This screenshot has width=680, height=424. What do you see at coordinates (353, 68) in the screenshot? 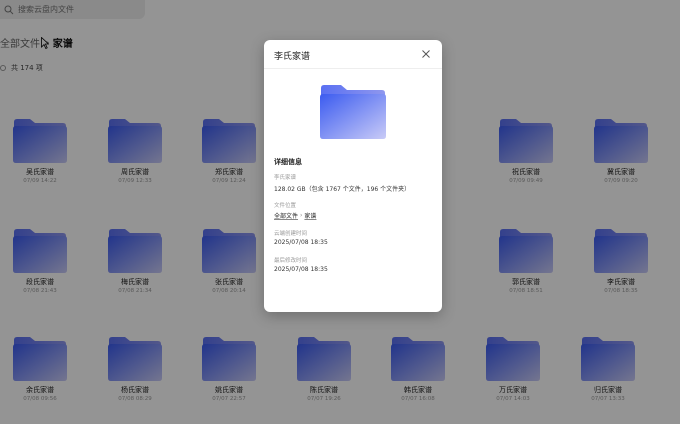
I see `dialog-divider` at bounding box center [353, 68].